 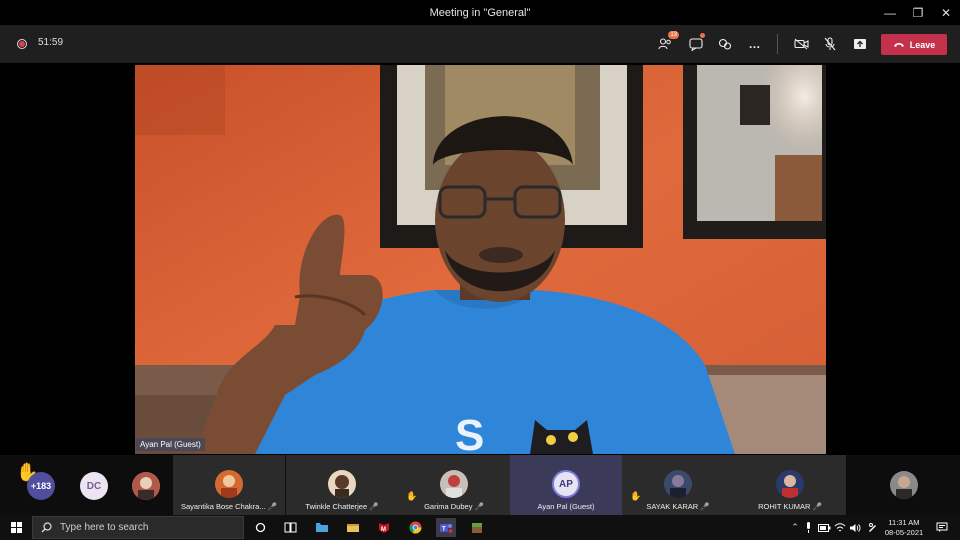 I want to click on svg-text: T, so click(x=444, y=529).